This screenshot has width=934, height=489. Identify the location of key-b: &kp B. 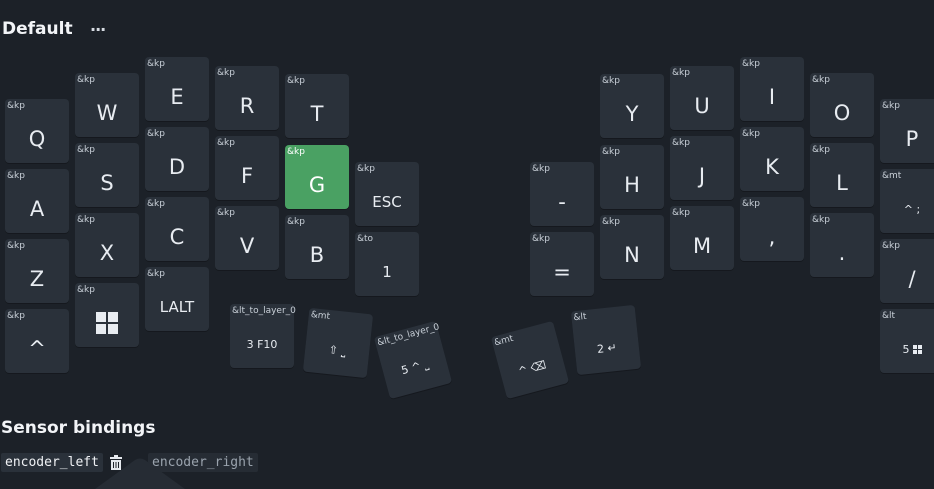
(317, 247).